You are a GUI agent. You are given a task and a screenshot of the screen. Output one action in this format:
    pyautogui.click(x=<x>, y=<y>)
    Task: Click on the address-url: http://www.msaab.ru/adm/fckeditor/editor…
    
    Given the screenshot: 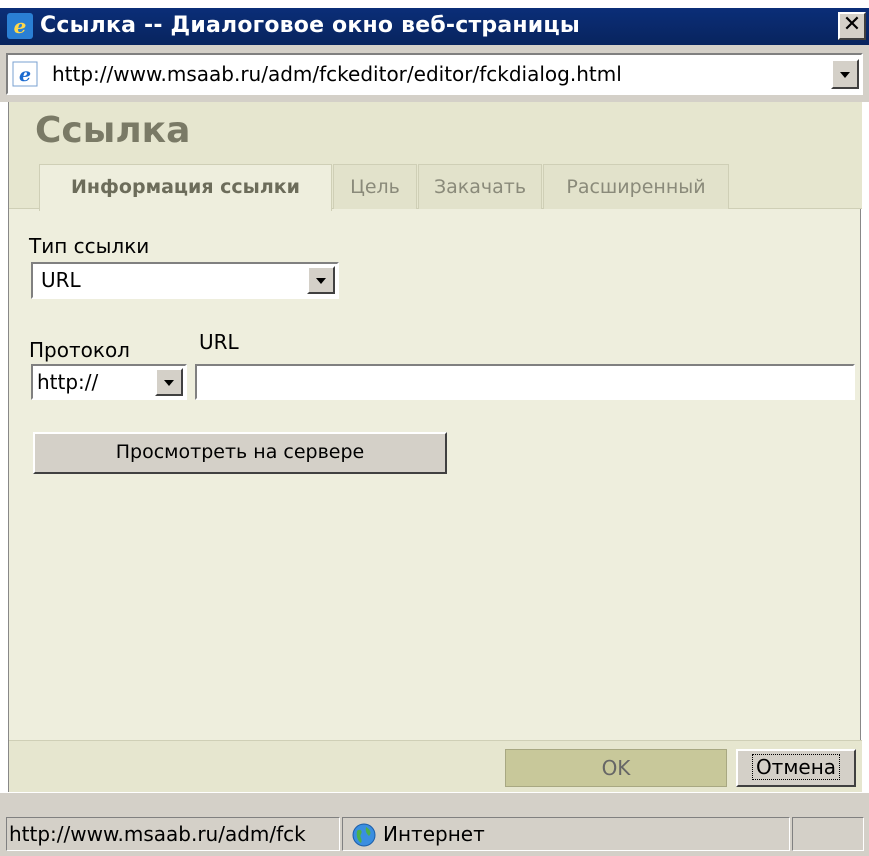 What is the action you would take?
    pyautogui.click(x=337, y=74)
    